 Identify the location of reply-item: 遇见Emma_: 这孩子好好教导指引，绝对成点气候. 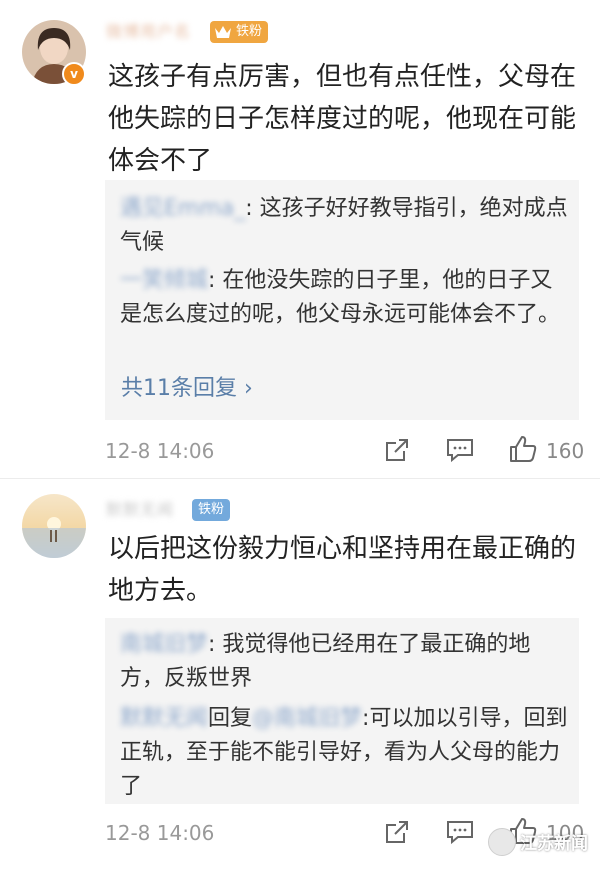
(345, 226).